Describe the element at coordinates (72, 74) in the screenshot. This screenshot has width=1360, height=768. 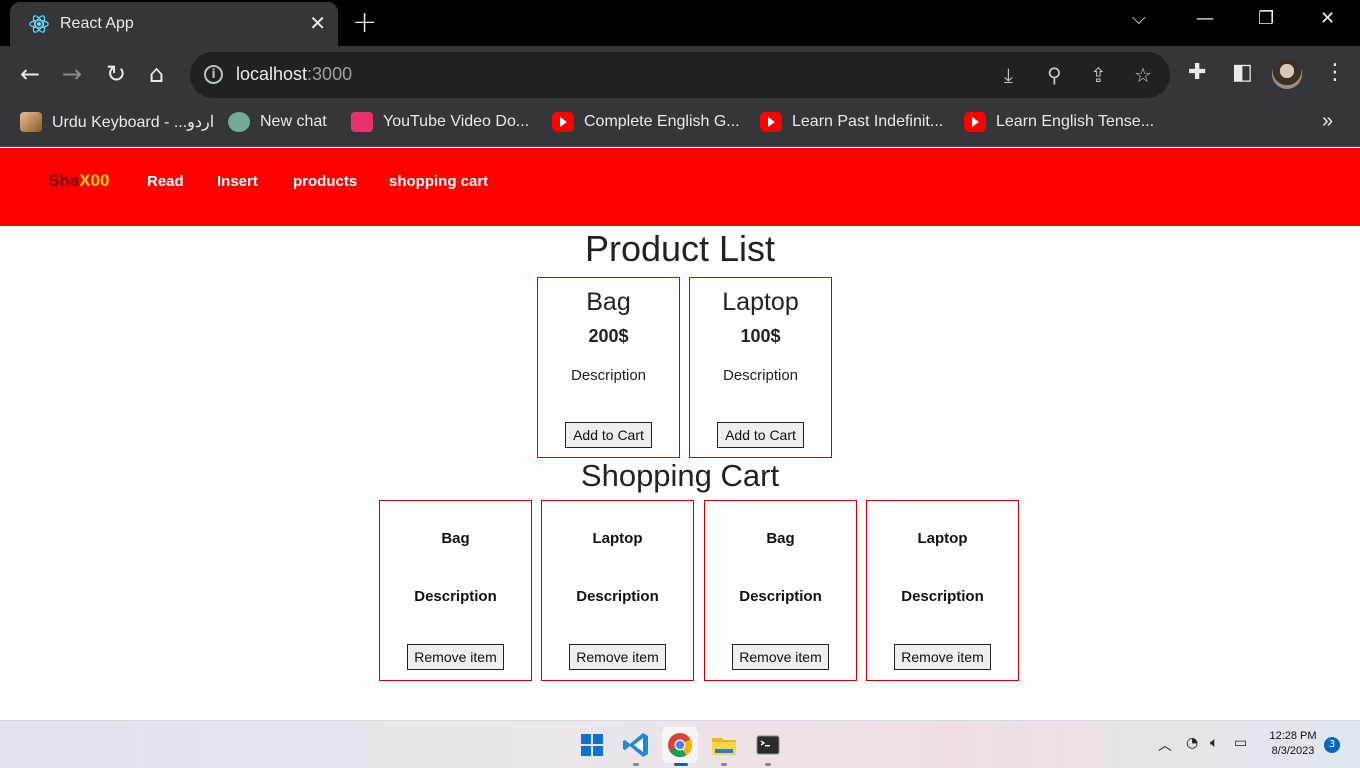
I see `forward-icon: →` at that location.